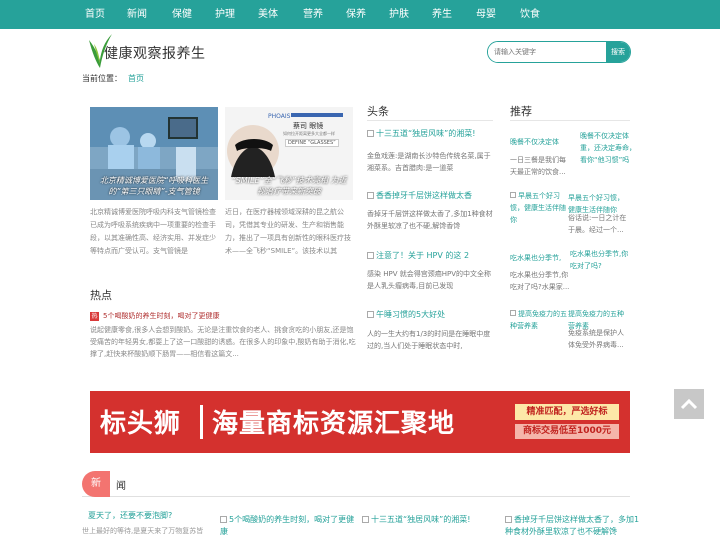 The width and height of the screenshot is (720, 540). I want to click on slide-sign-sub: 如何拉开距离更多大全都一样, so click(309, 133).